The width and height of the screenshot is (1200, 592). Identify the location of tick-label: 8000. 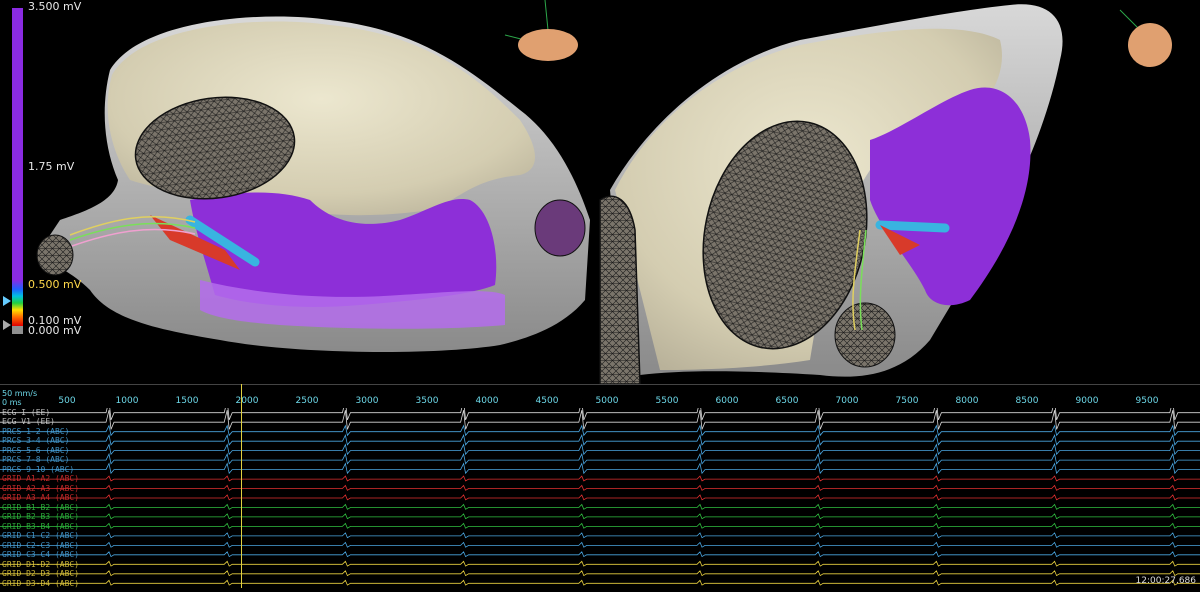
(967, 401).